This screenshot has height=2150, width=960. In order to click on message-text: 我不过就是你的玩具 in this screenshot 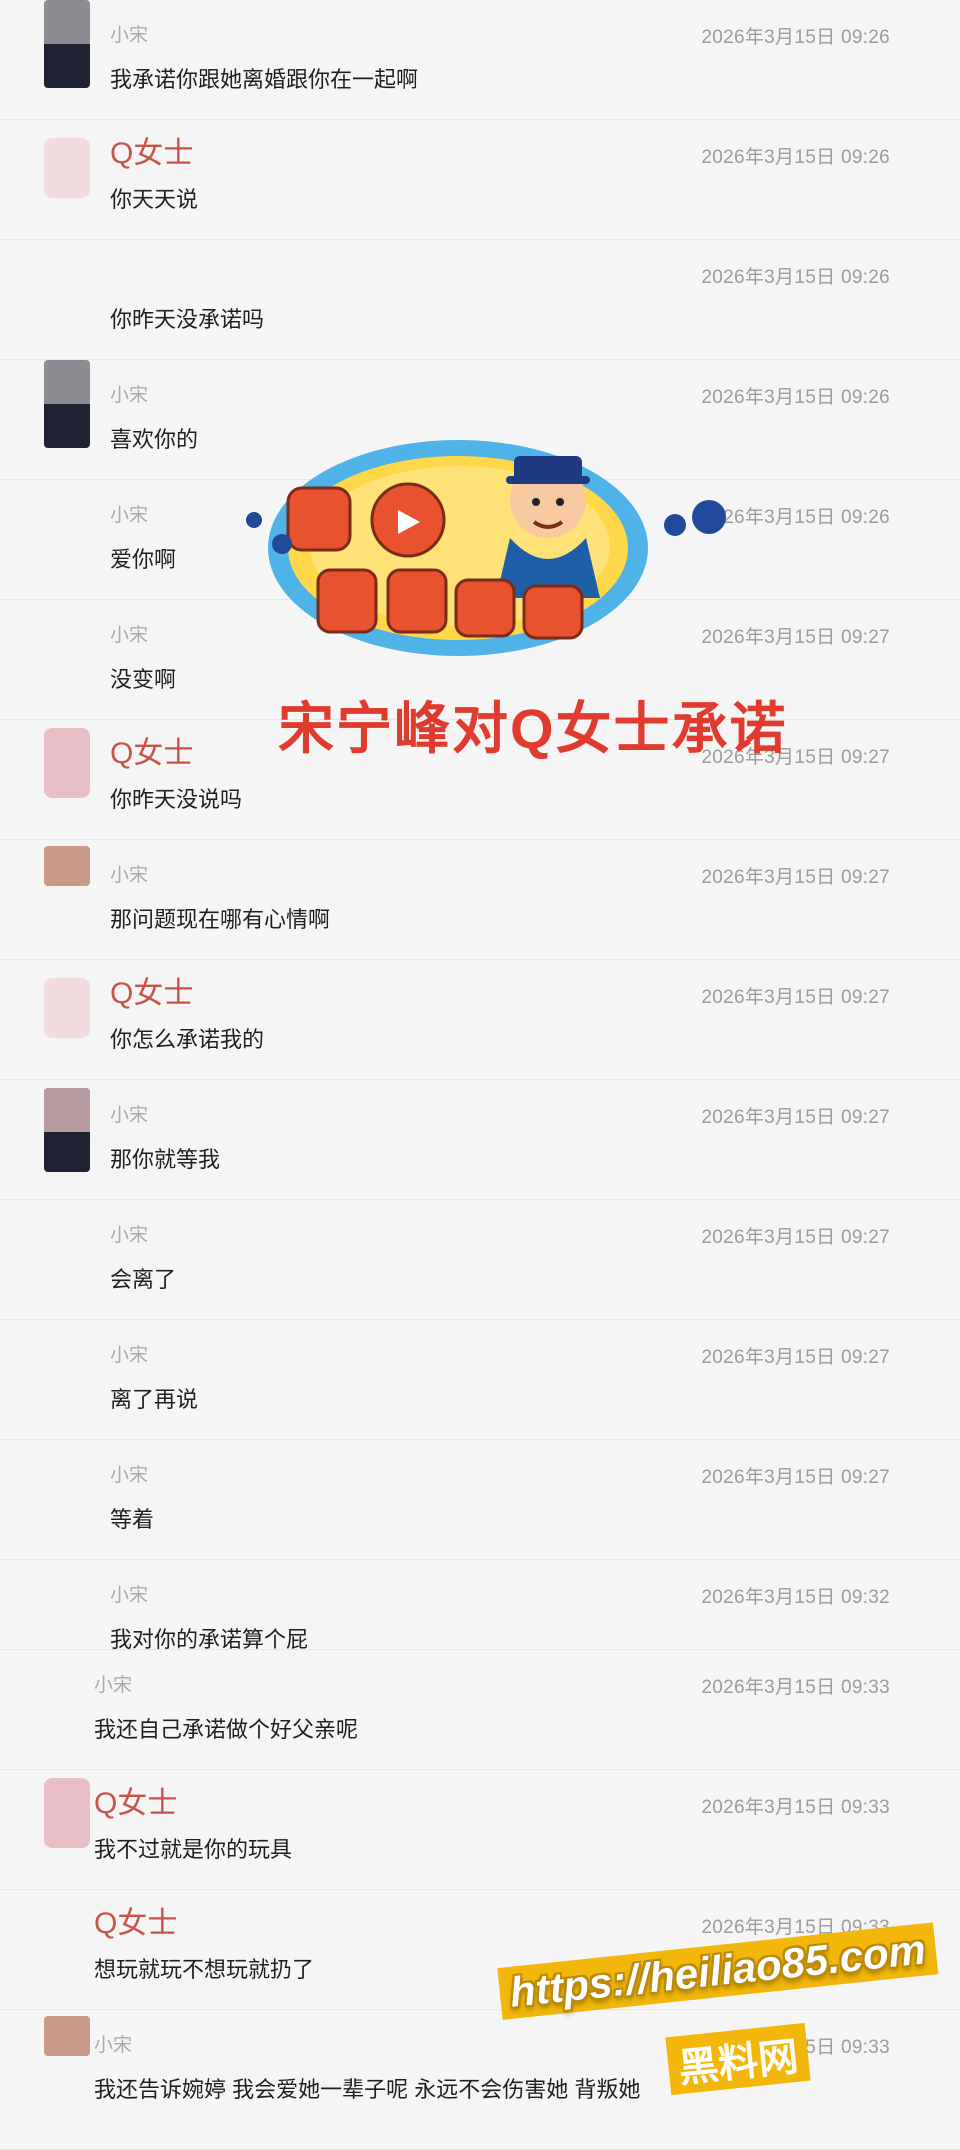, I will do `click(193, 1849)`.